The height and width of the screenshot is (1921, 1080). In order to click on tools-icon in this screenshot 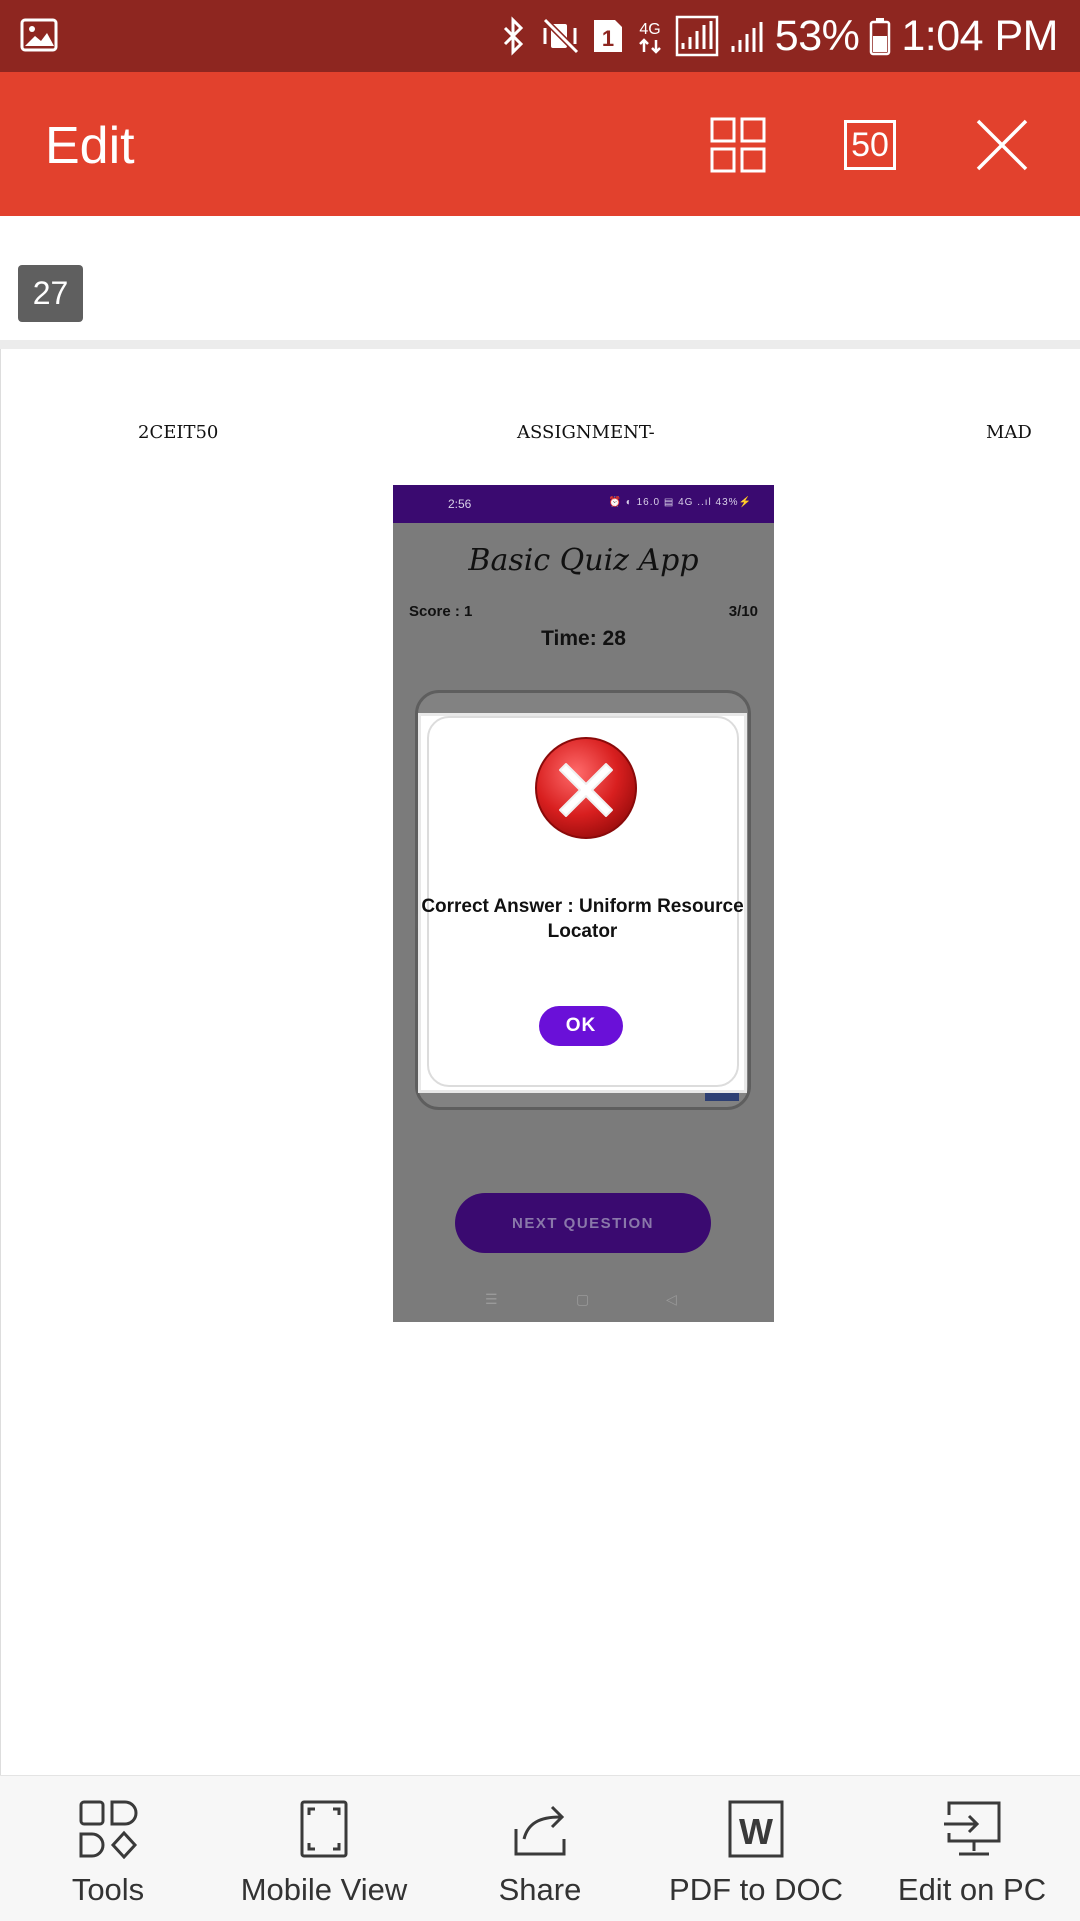, I will do `click(108, 1829)`.